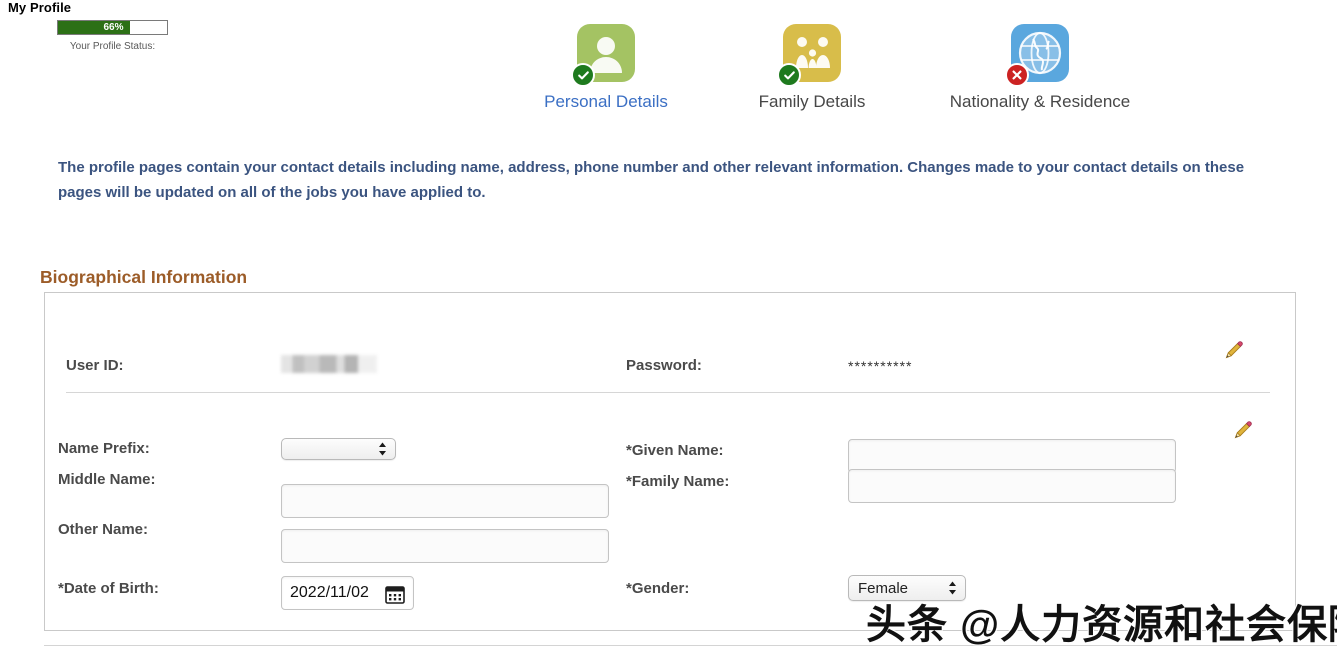 This screenshot has height=652, width=1337. I want to click on edit-name-pencil-icon, so click(1242, 431).